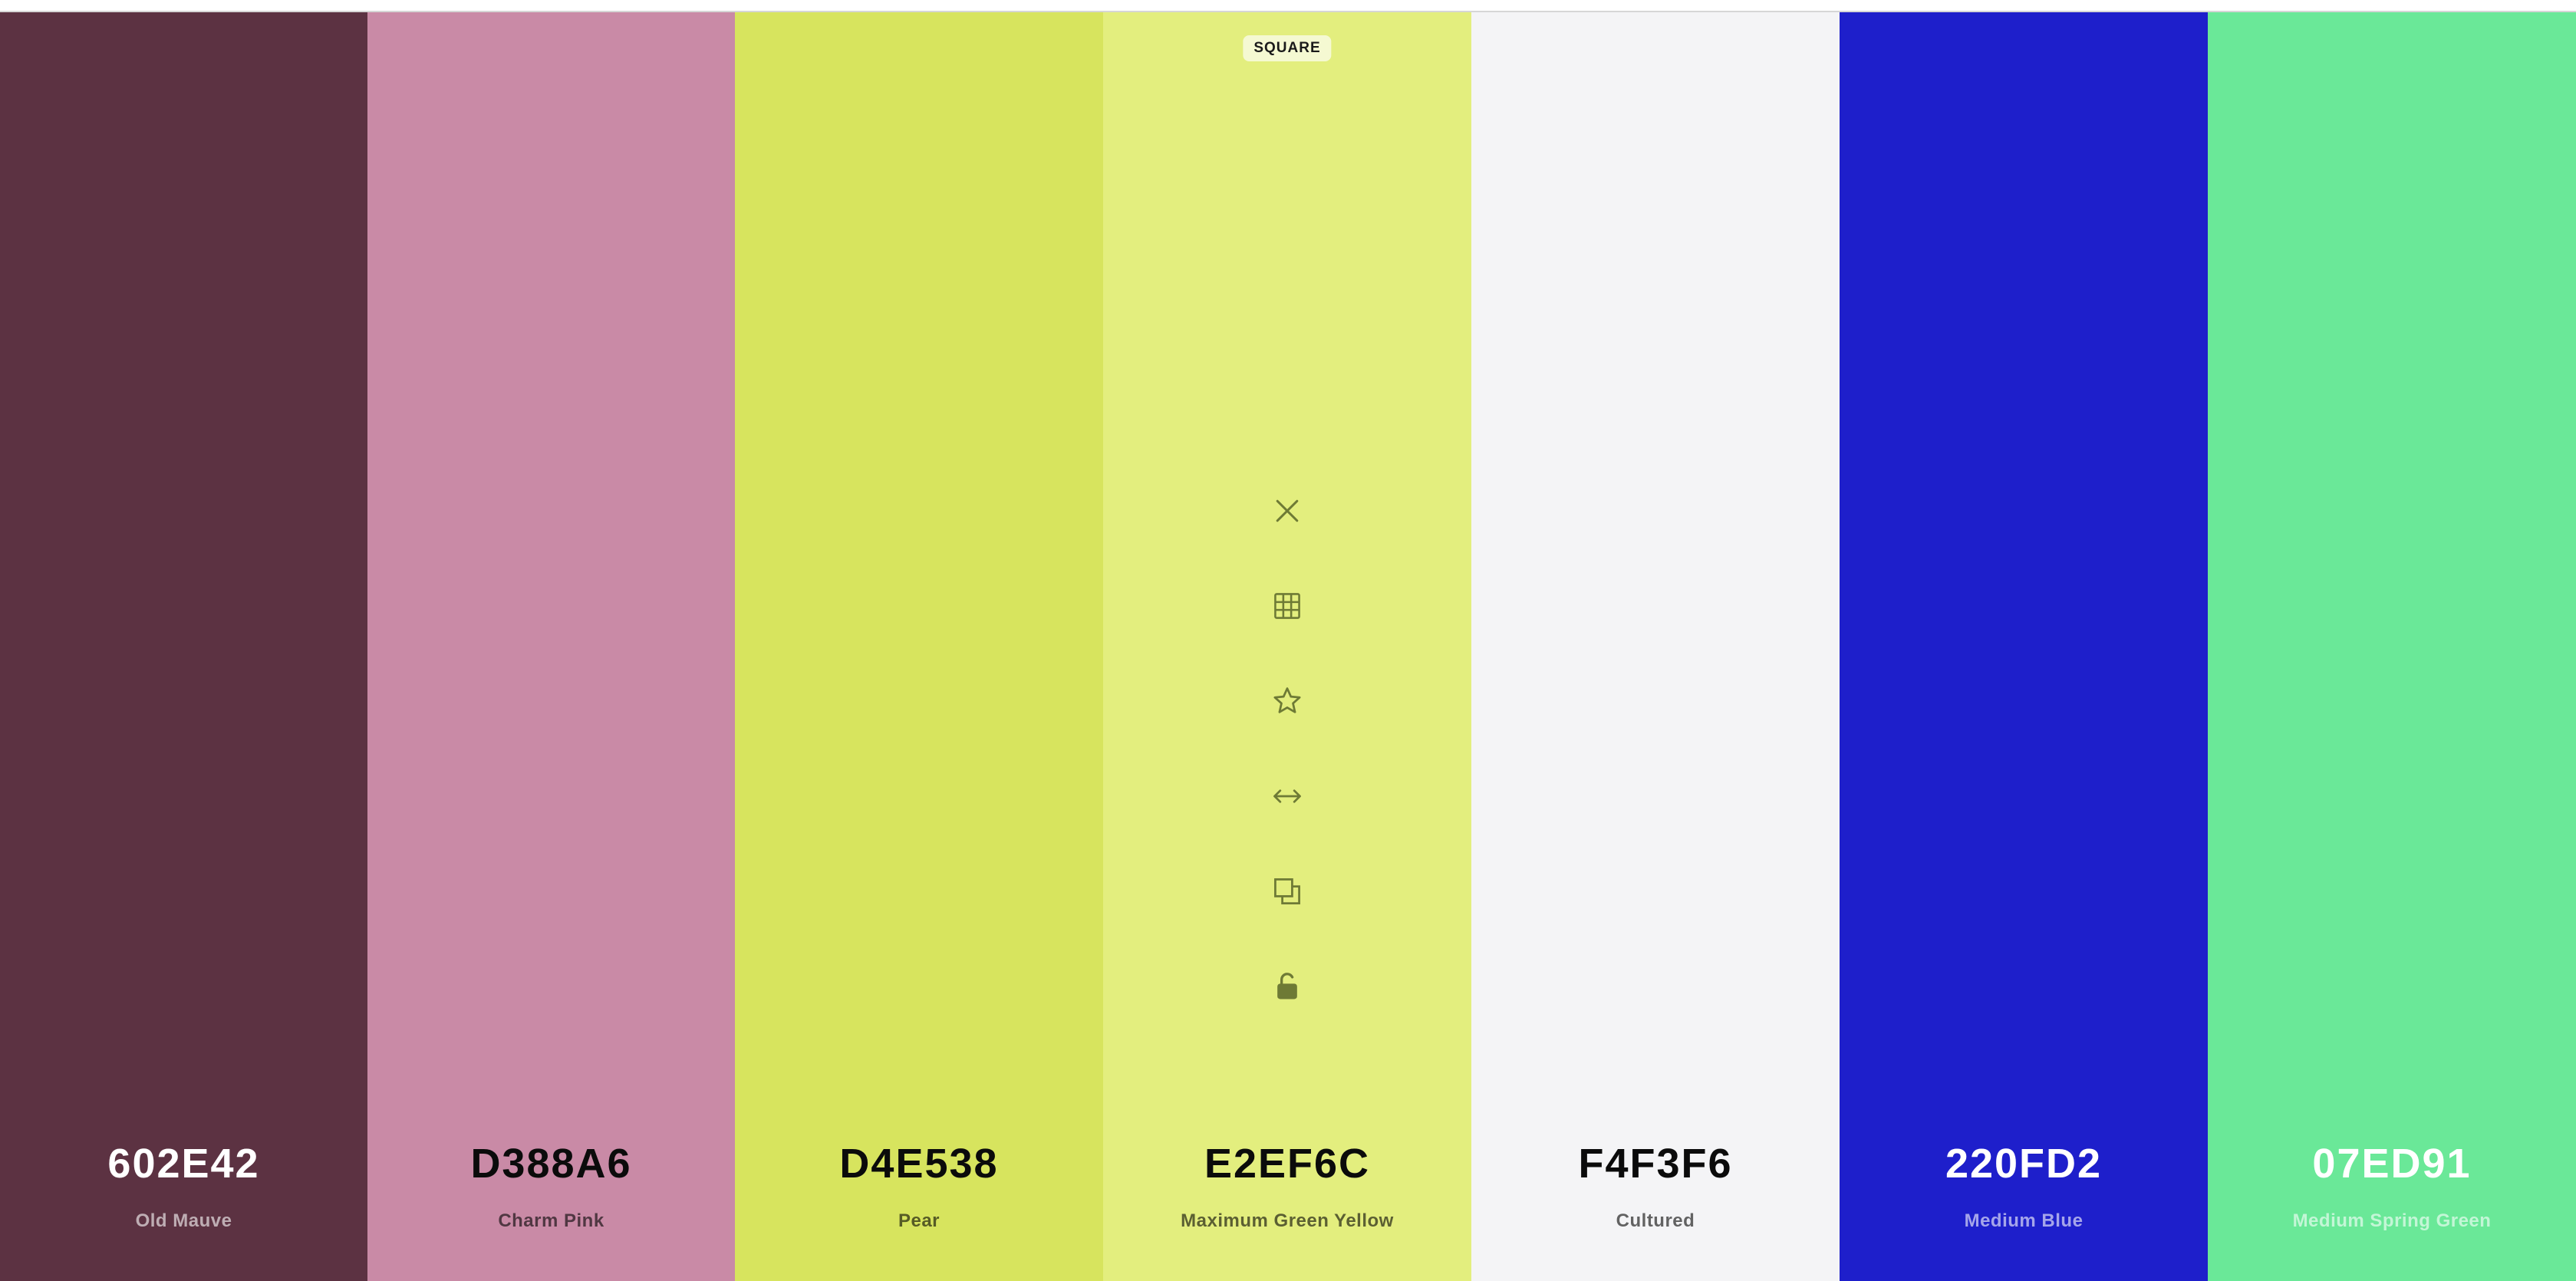 The height and width of the screenshot is (1281, 2576). What do you see at coordinates (183, 1221) in the screenshot?
I see `swatch-color-name: Old Mauve` at bounding box center [183, 1221].